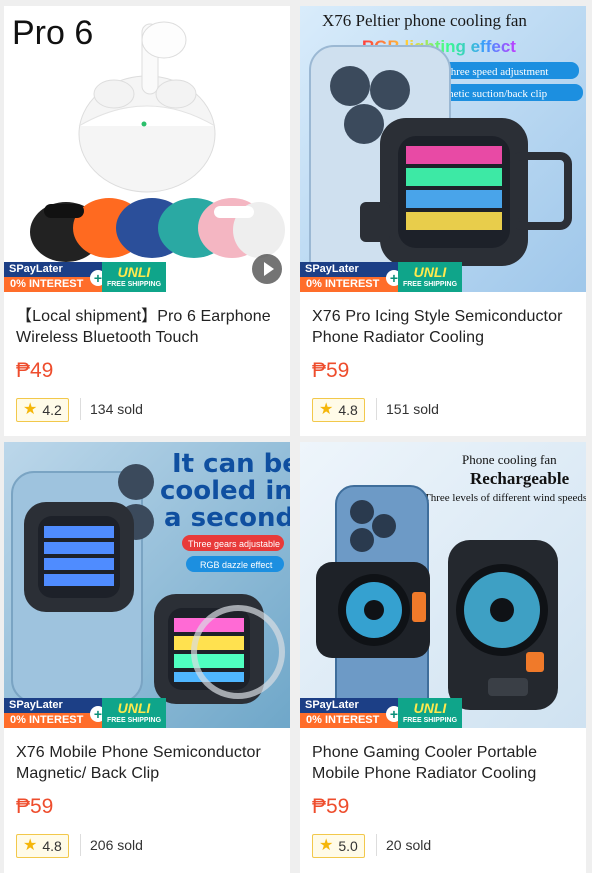  What do you see at coordinates (348, 846) in the screenshot?
I see `rating-value: 5.0` at bounding box center [348, 846].